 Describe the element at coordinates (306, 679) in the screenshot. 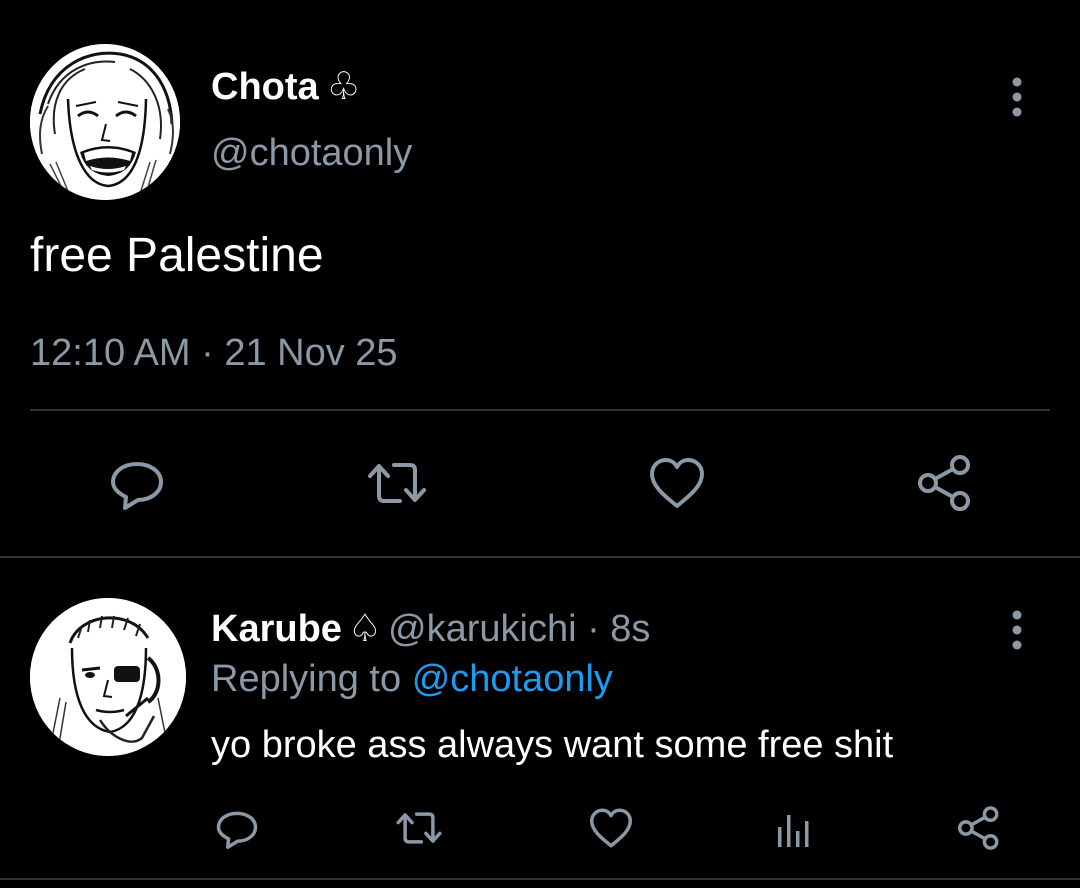

I see `replying-to-label: Replying to` at that location.